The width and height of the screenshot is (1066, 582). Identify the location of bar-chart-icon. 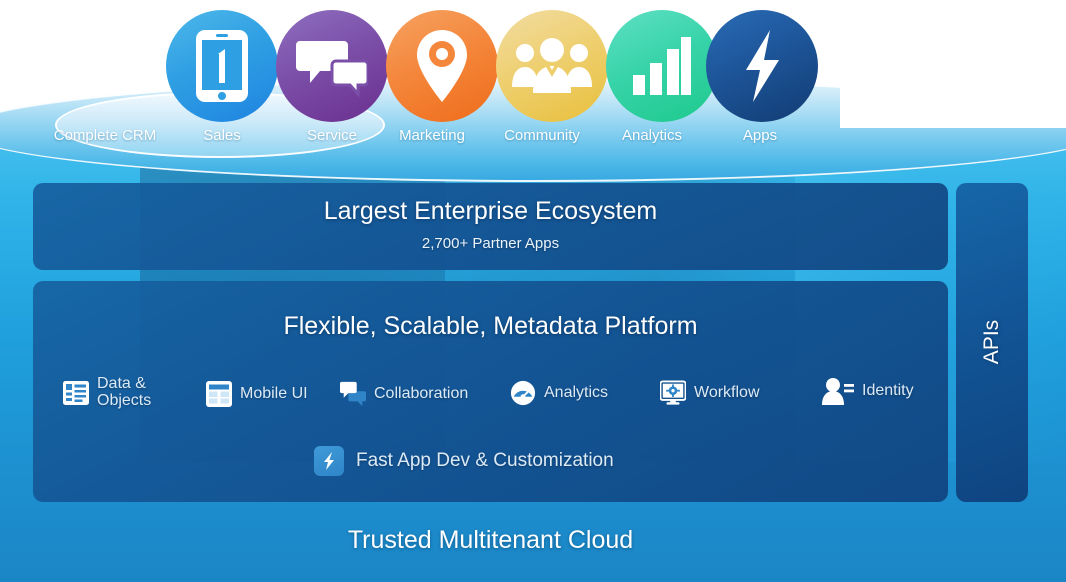
(662, 66).